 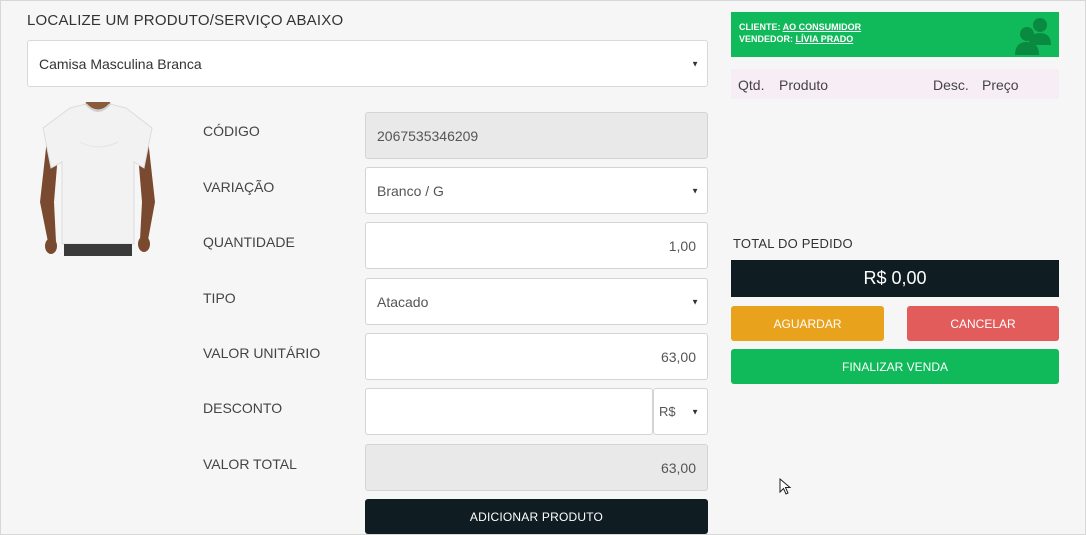 What do you see at coordinates (410, 190) in the screenshot?
I see `variacao-value: Branco / G` at bounding box center [410, 190].